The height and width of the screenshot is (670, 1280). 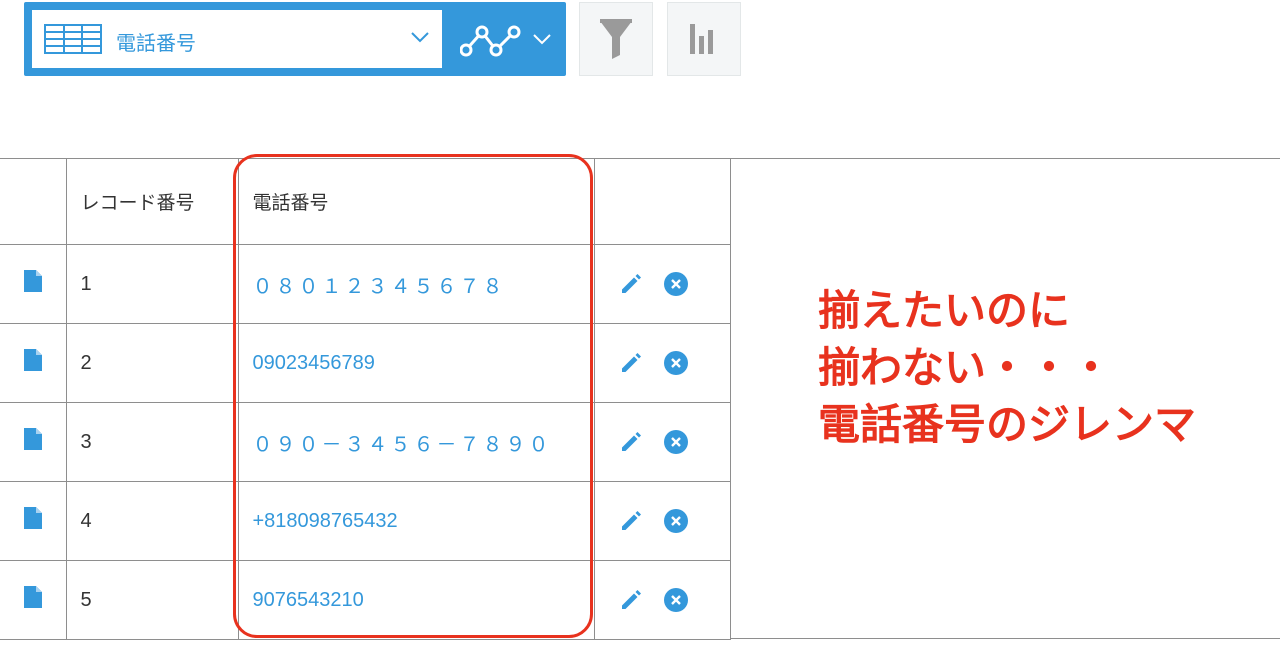 I want to click on view-select-dropdown: 電話番号, so click(x=237, y=39).